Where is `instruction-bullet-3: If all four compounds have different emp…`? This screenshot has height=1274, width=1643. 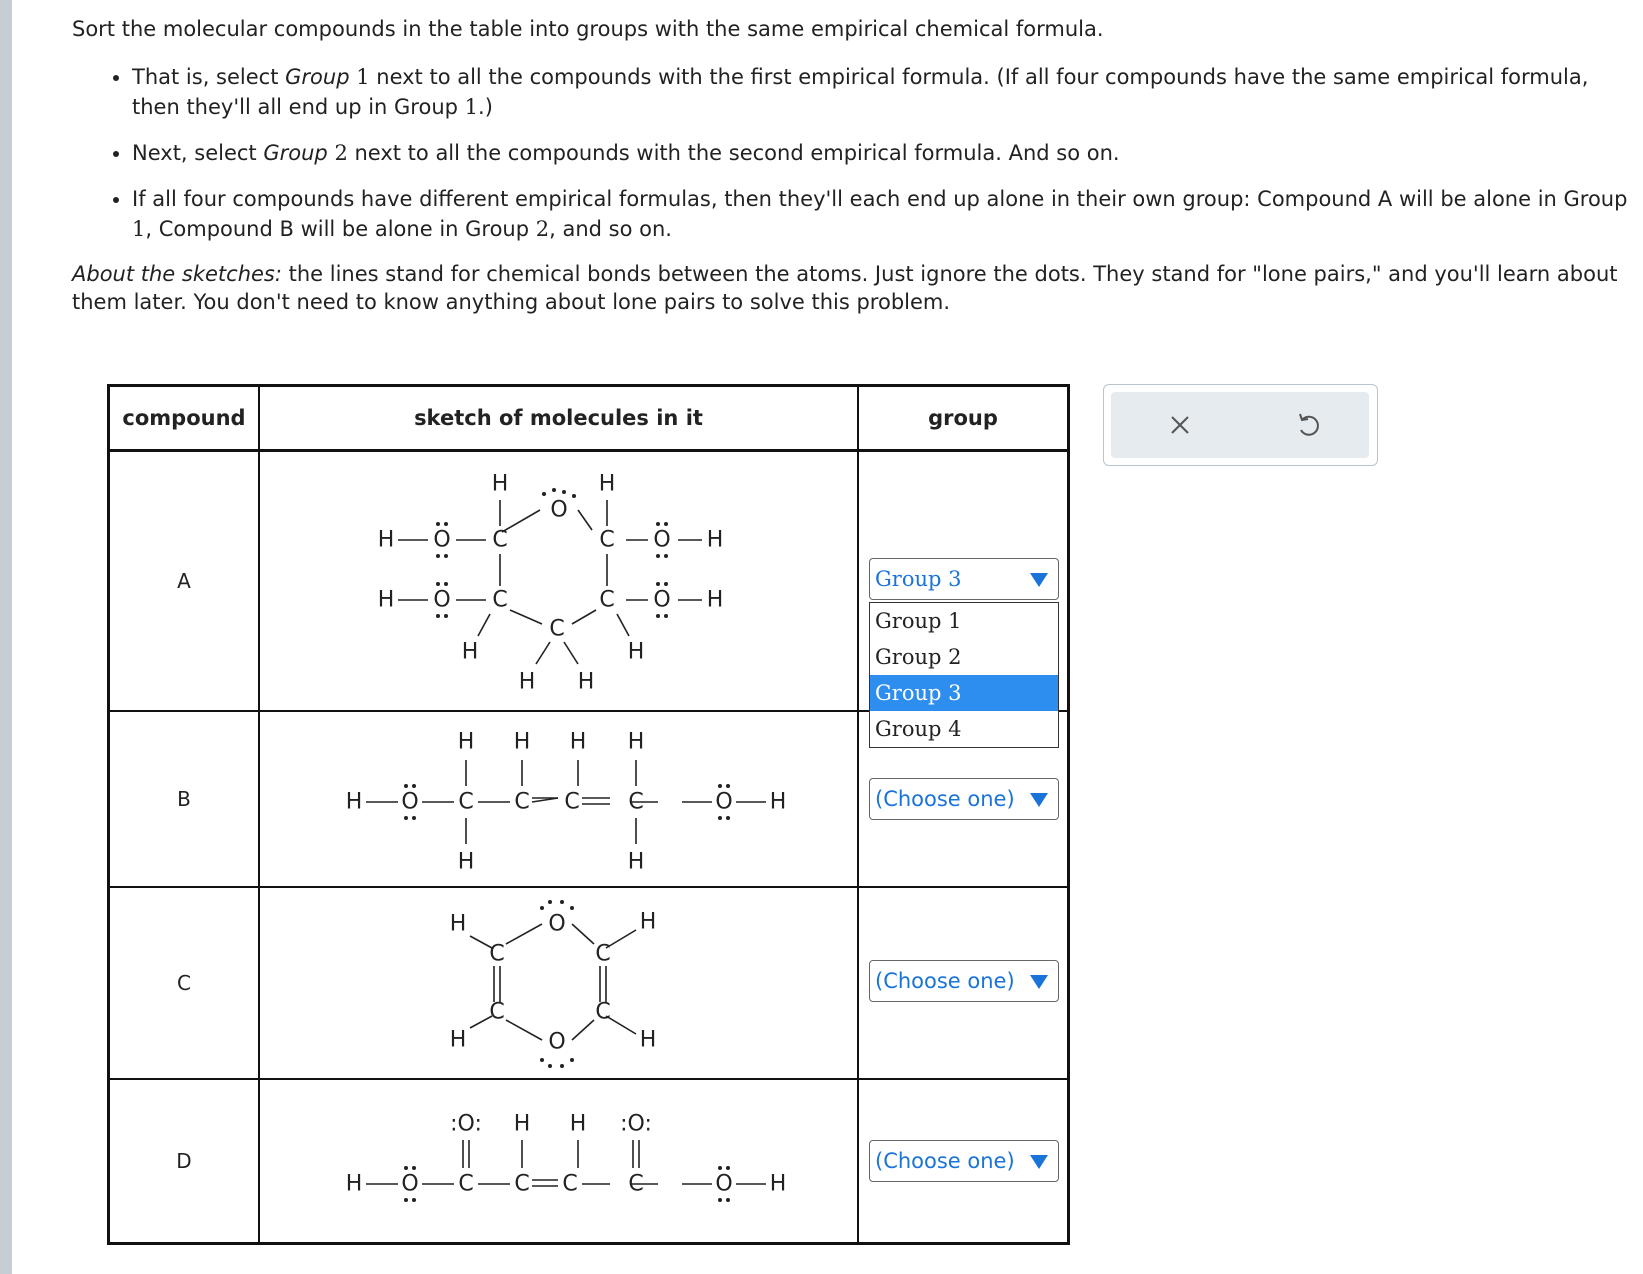
instruction-bullet-3: If all four compounds have different emp… is located at coordinates (882, 214).